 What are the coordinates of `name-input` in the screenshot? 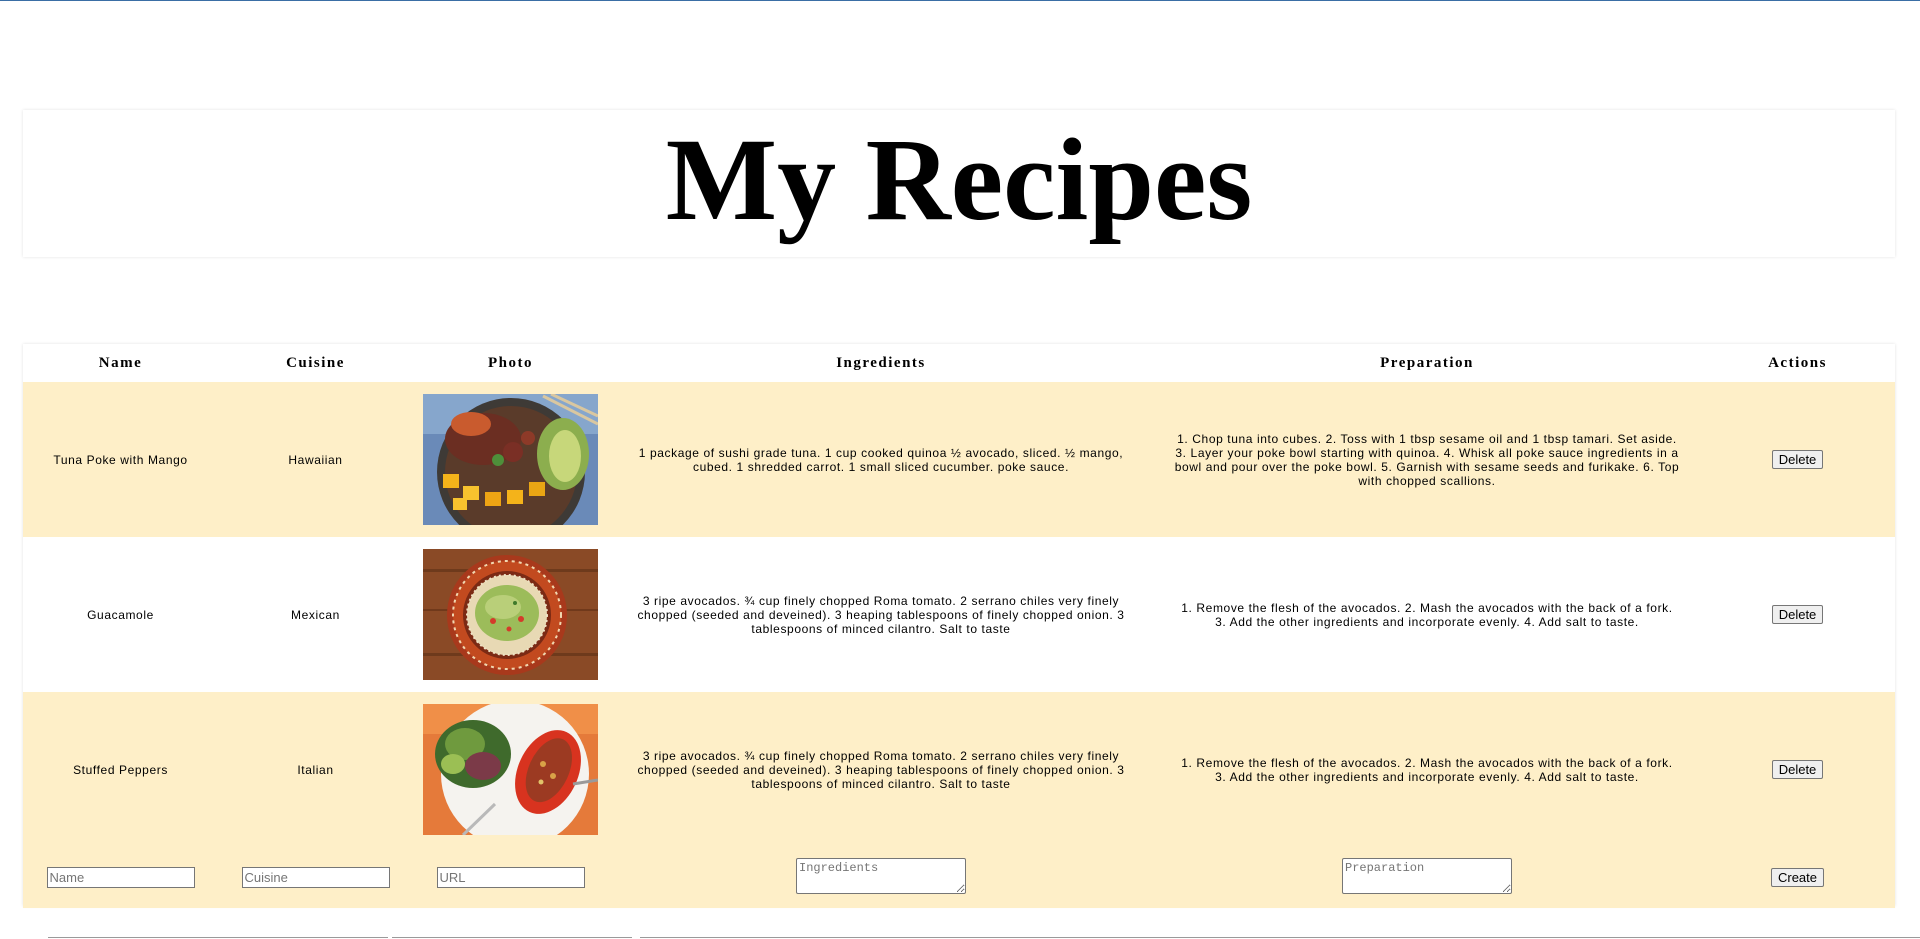 It's located at (120, 877).